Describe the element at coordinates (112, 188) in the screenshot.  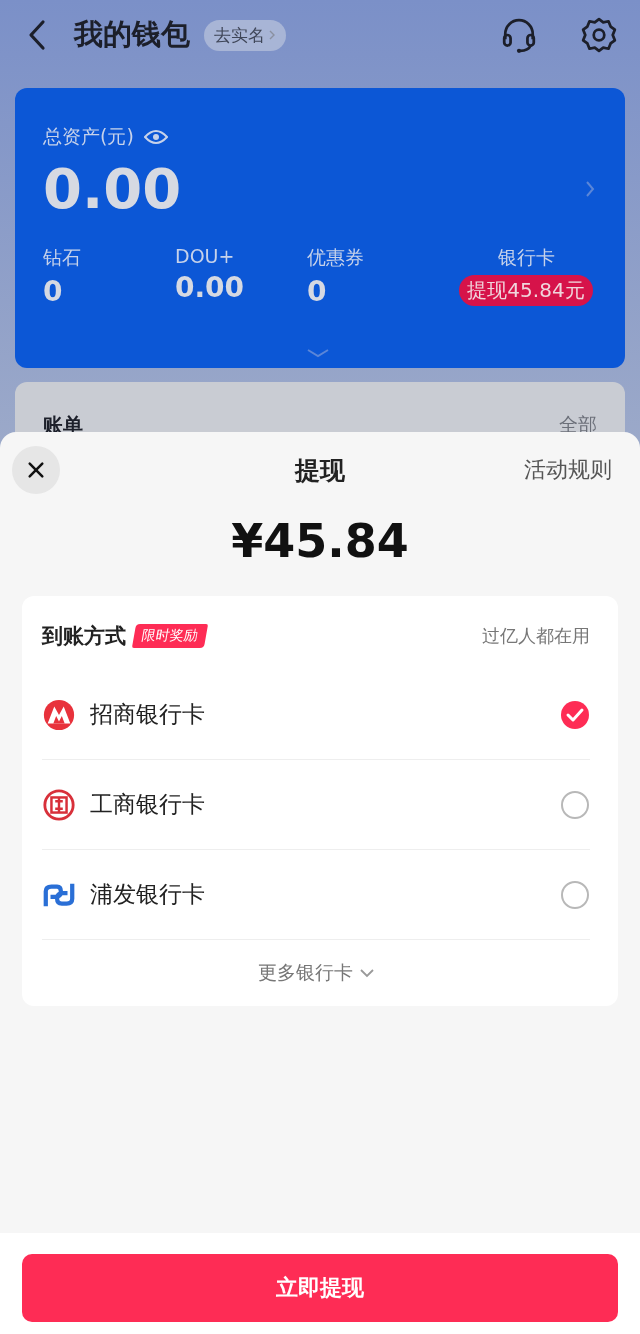
I see `total-amount: 0.00` at that location.